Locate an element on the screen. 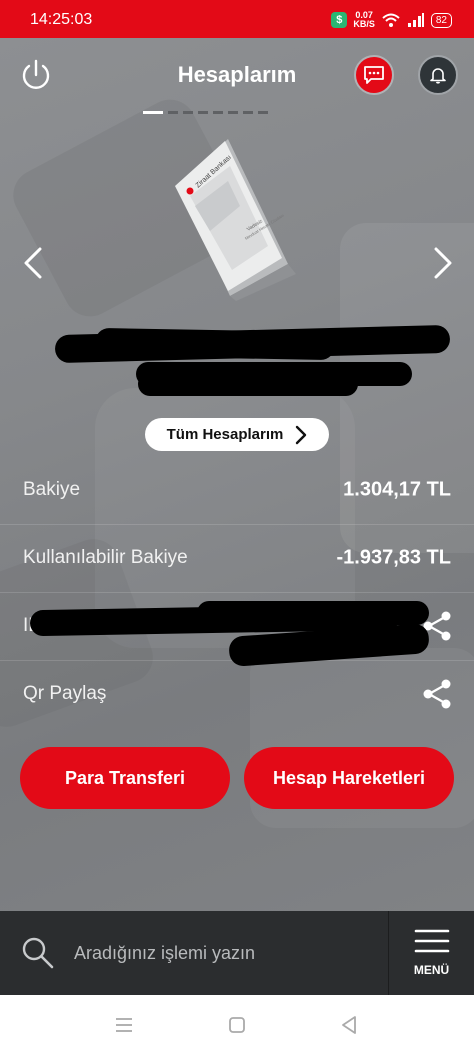 The height and width of the screenshot is (1053, 474). network-speed-unit: KB/S is located at coordinates (364, 24).